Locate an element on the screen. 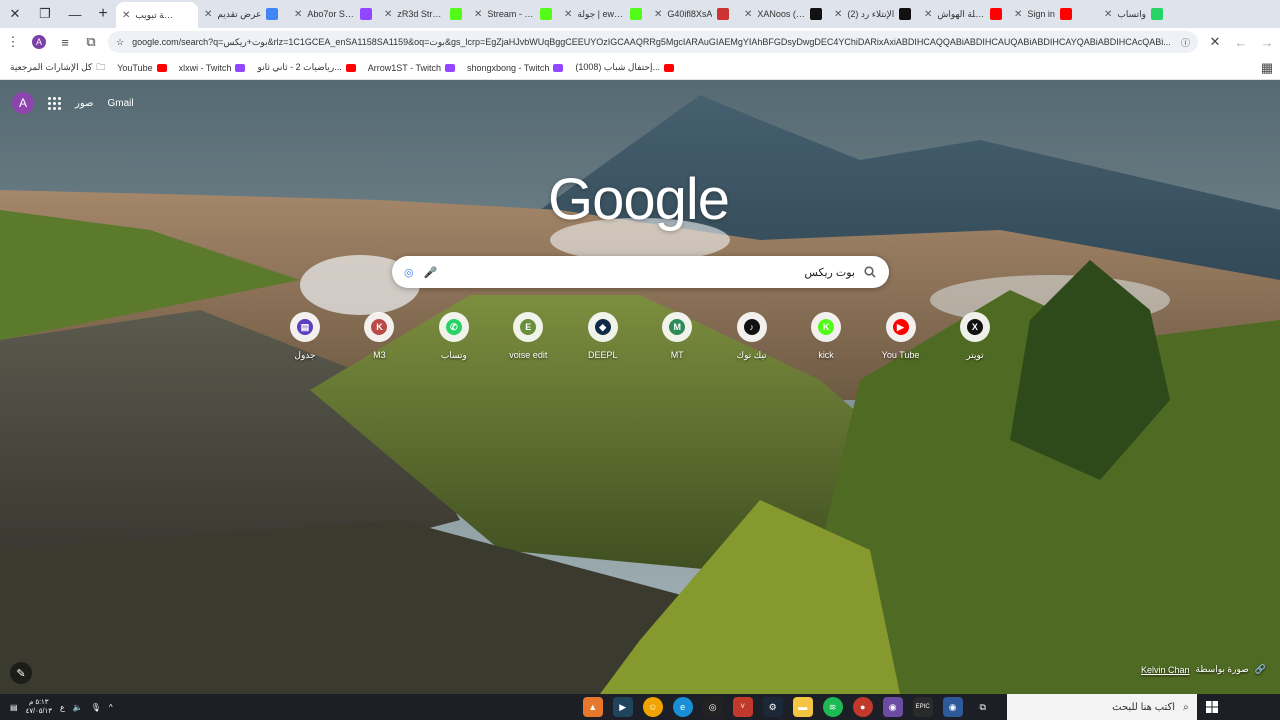  language-indicator: ع is located at coordinates (62, 707).